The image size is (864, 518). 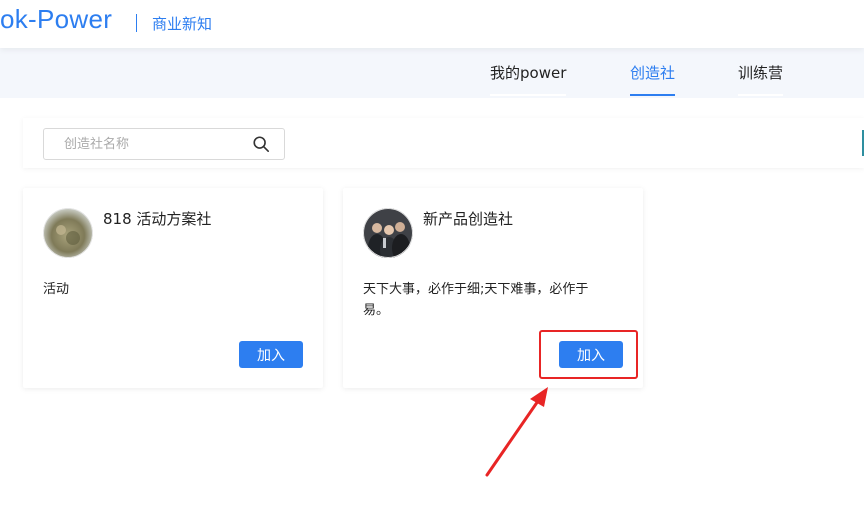 I want to click on search-icon, so click(x=261, y=144).